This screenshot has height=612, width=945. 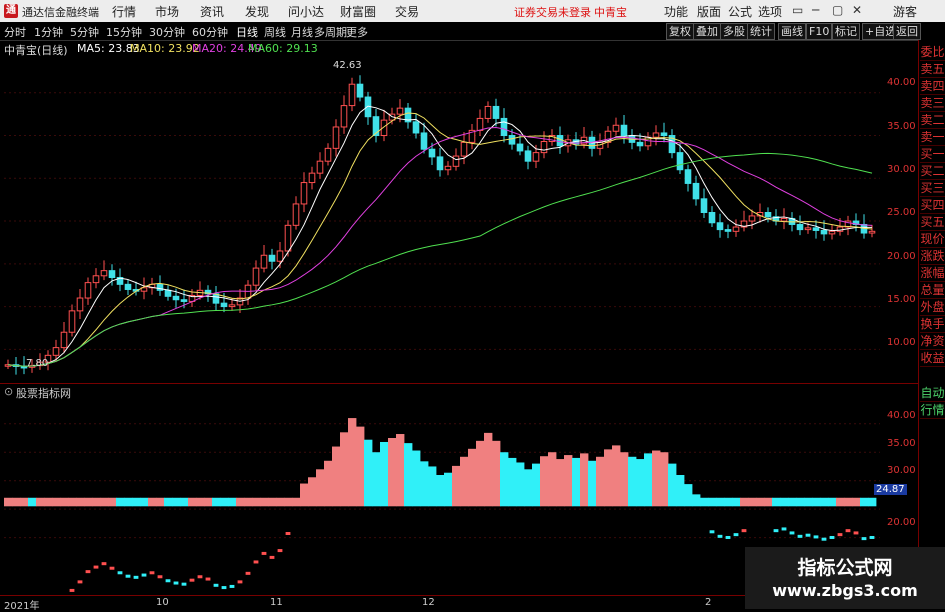 I want to click on restore-rights-button: 复权, so click(x=680, y=31).